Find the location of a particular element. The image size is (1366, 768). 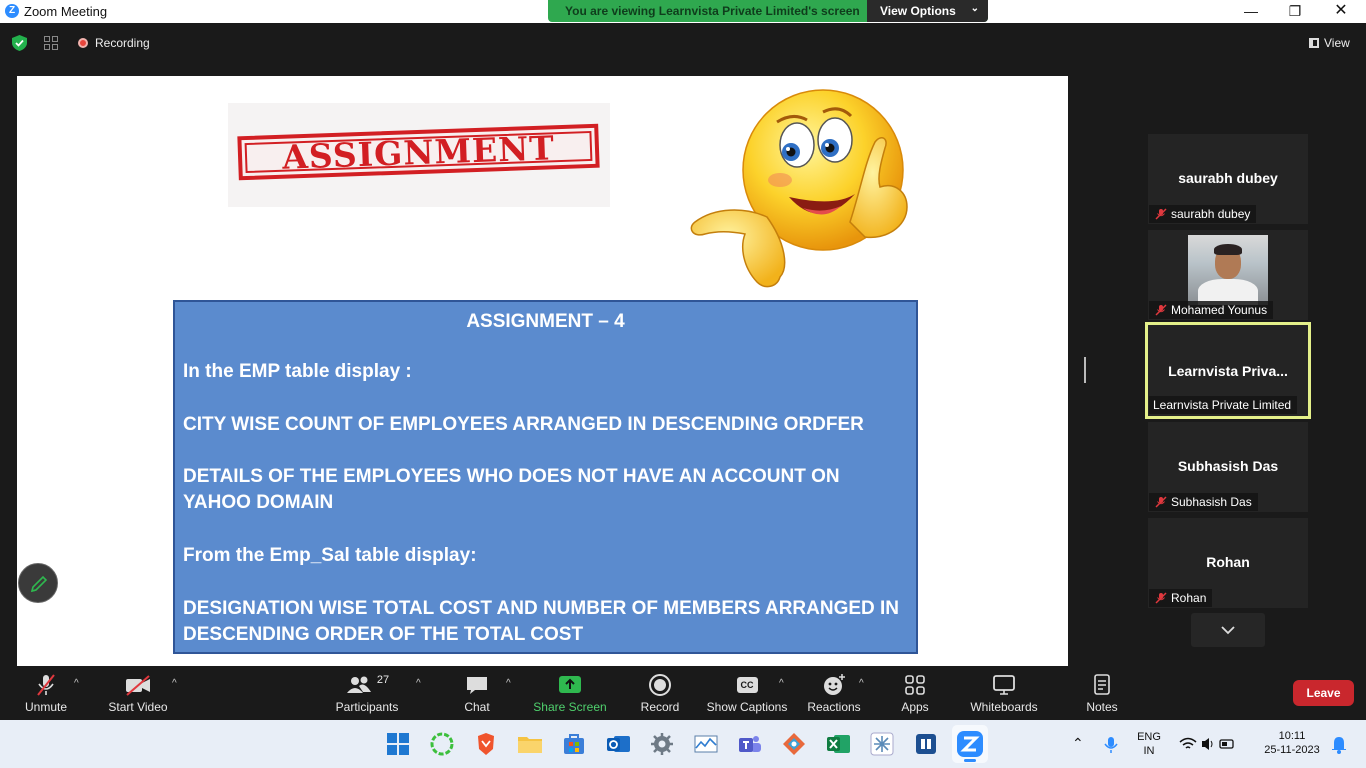

scroll-participants-down-button is located at coordinates (1228, 630).